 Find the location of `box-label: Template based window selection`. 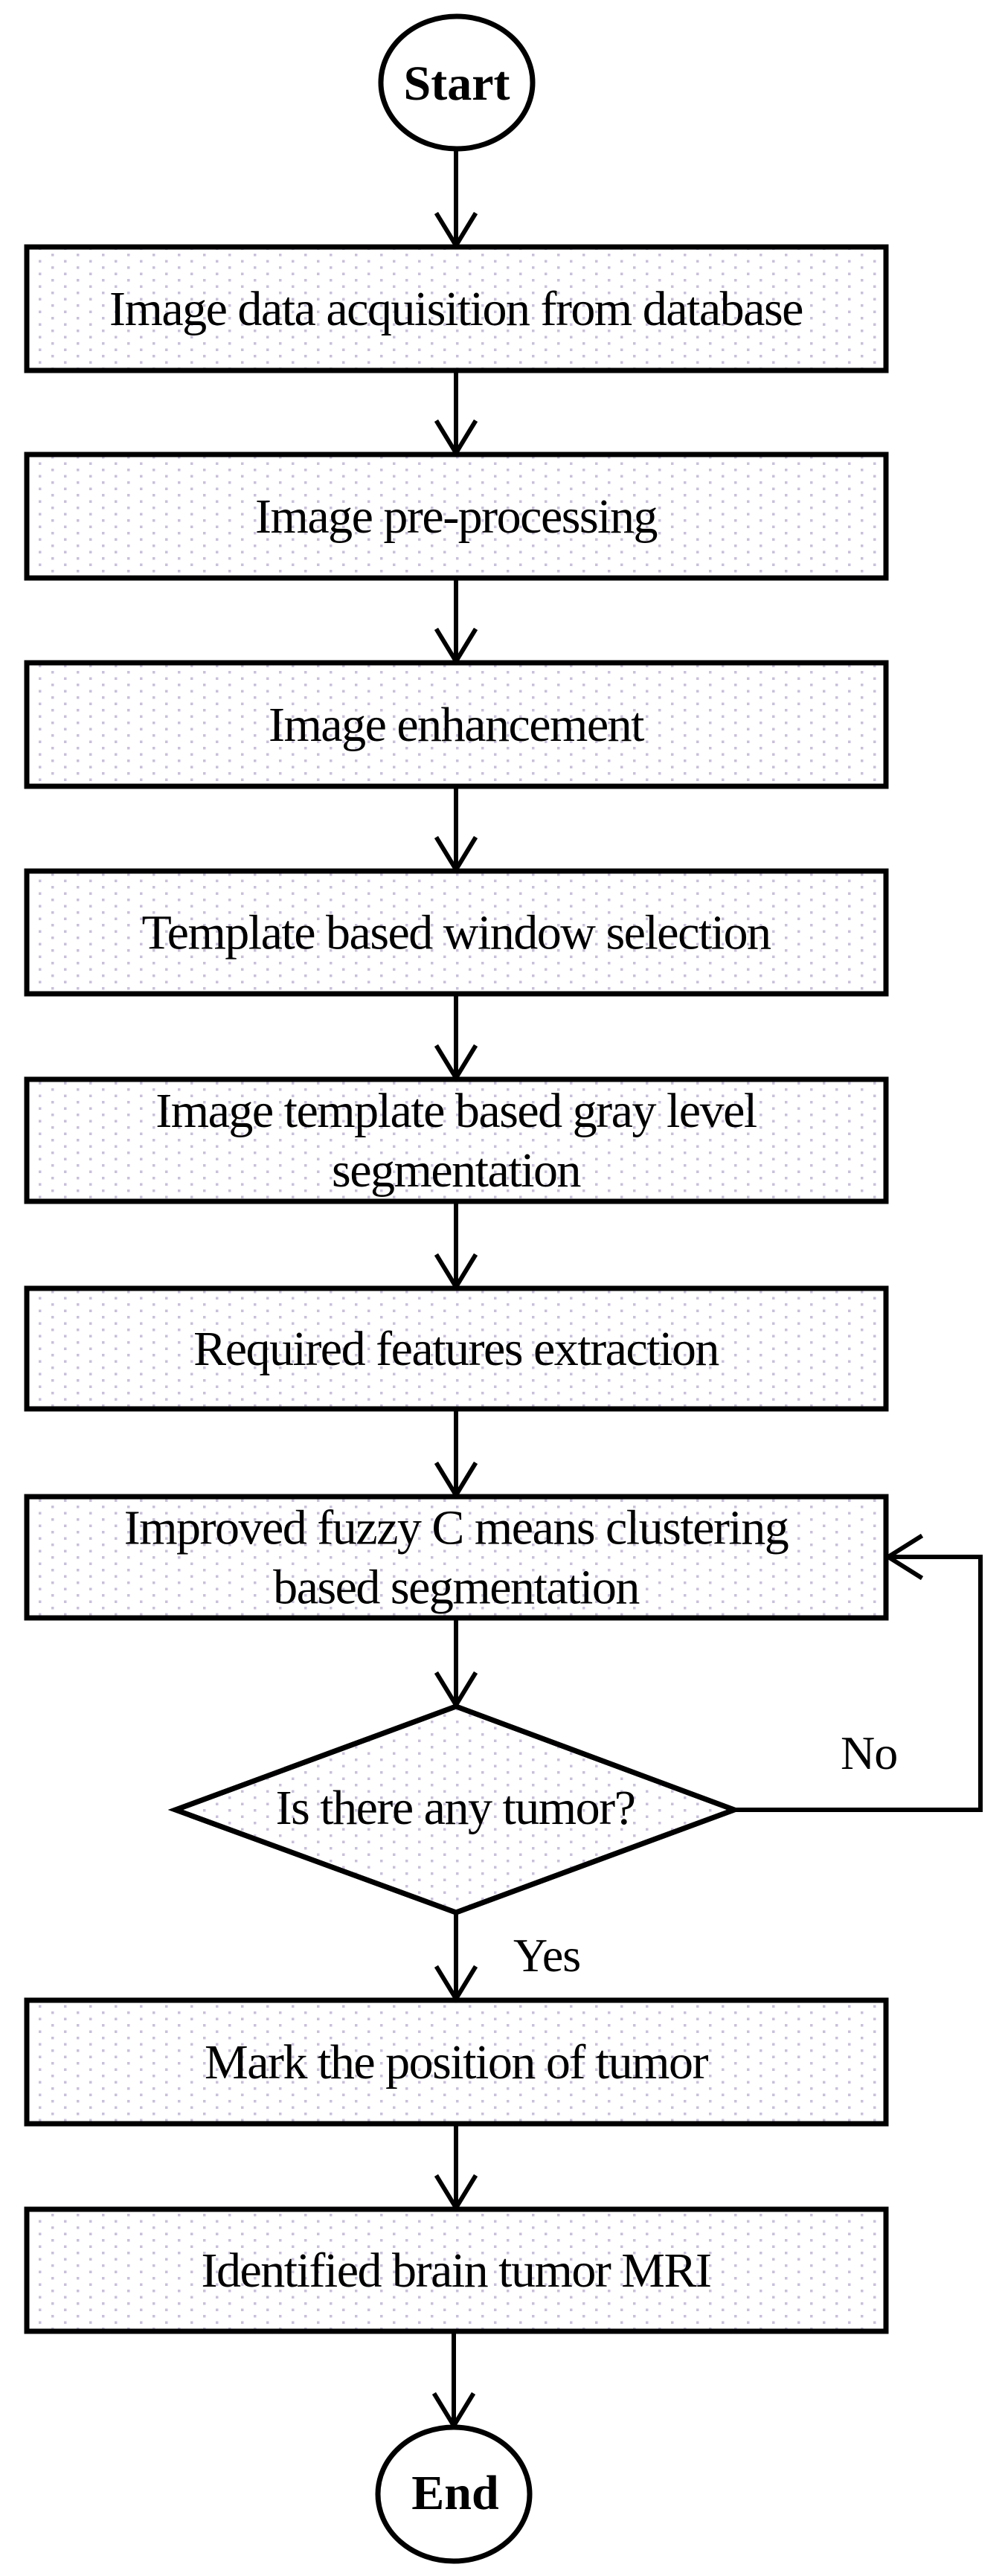

box-label: Template based window selection is located at coordinates (456, 933).